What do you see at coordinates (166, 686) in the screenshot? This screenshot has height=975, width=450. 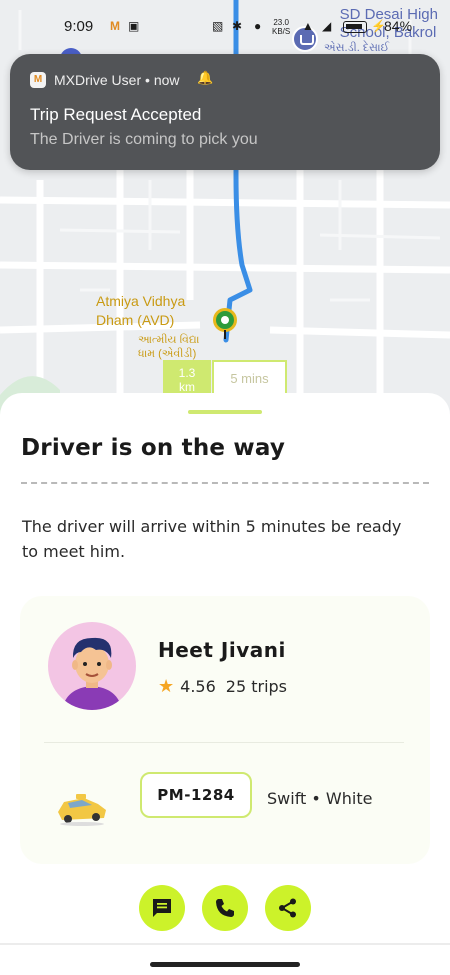 I see `star-icon: ★` at bounding box center [166, 686].